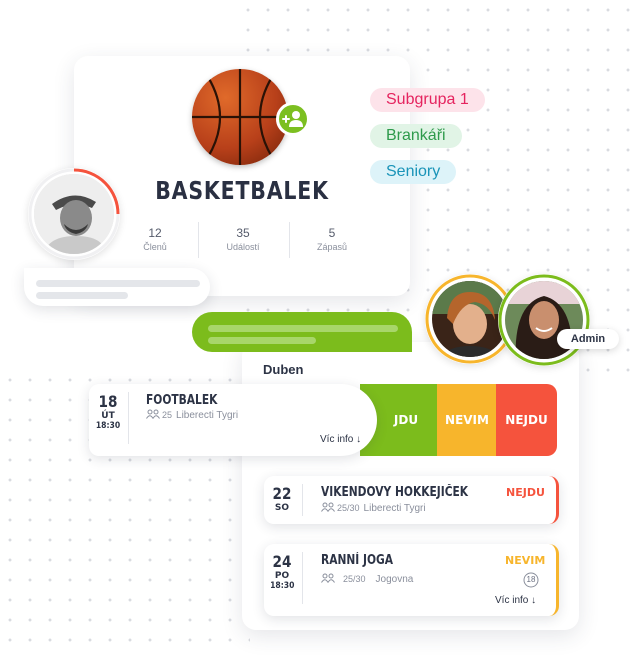 The image size is (640, 656). What do you see at coordinates (588, 339) in the screenshot?
I see `admin-badge: Admin` at bounding box center [588, 339].